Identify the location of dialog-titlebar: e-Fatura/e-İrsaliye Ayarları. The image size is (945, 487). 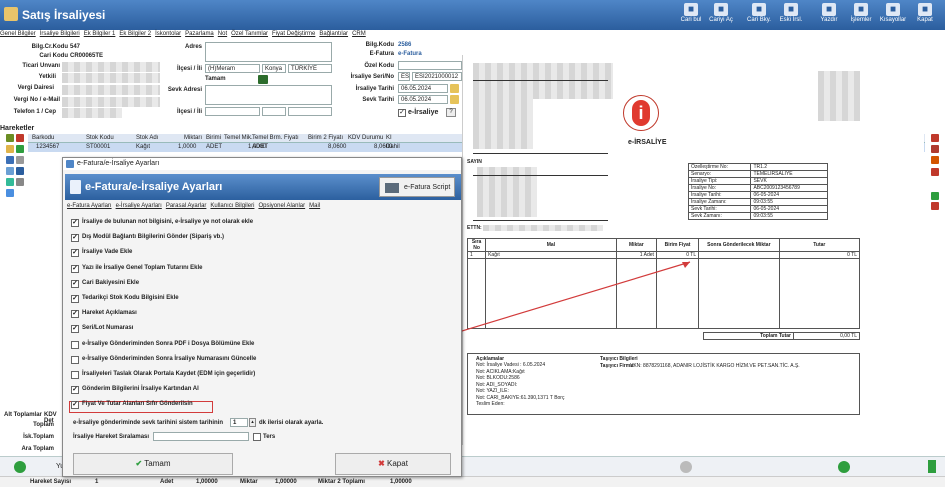
(262, 164).